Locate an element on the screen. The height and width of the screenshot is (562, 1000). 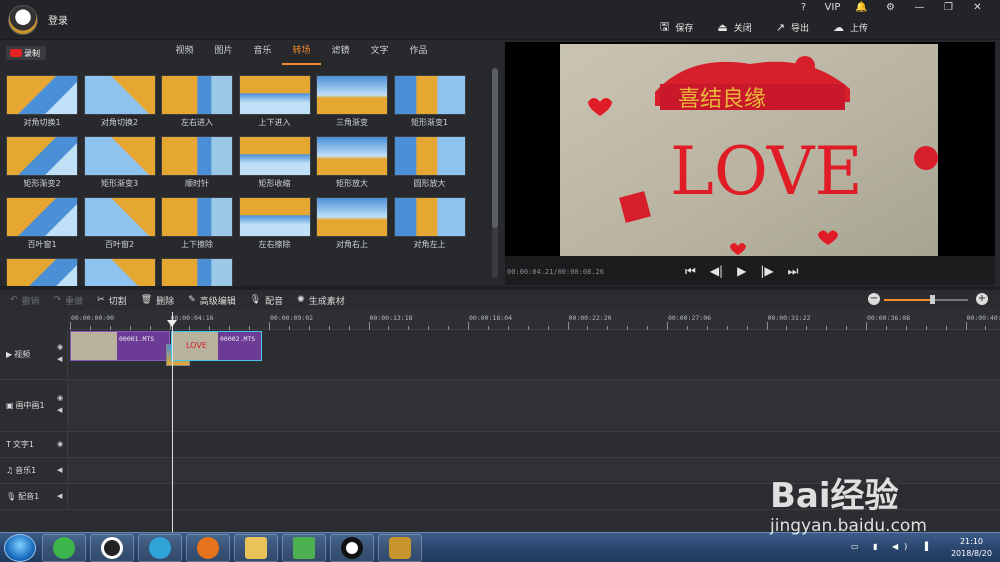
export-button: ↗ 导出 is located at coordinates (792, 27).